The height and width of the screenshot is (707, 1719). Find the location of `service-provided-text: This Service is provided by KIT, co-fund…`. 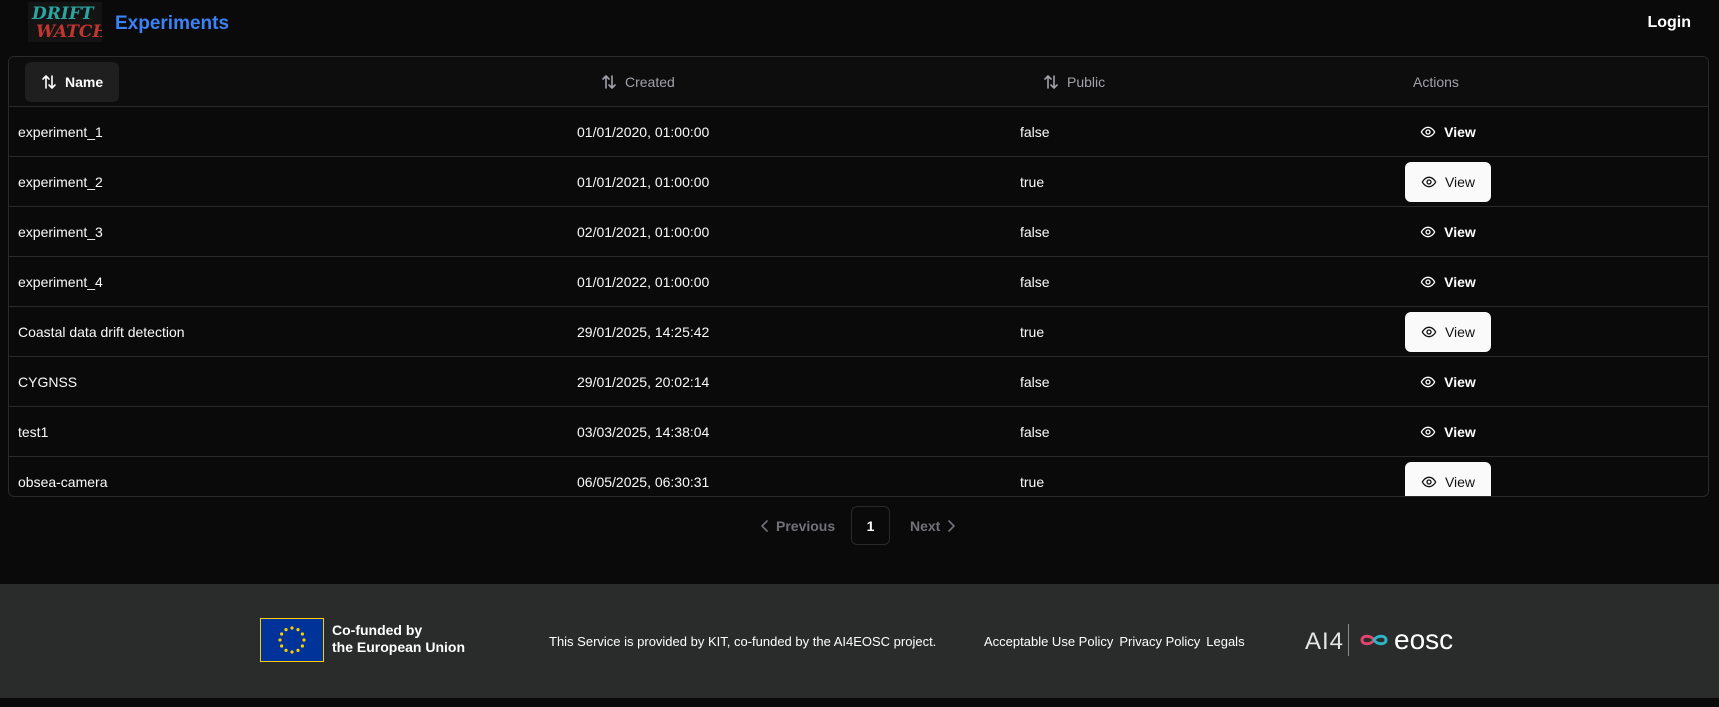

service-provided-text: This Service is provided by KIT, co-fund… is located at coordinates (743, 641).